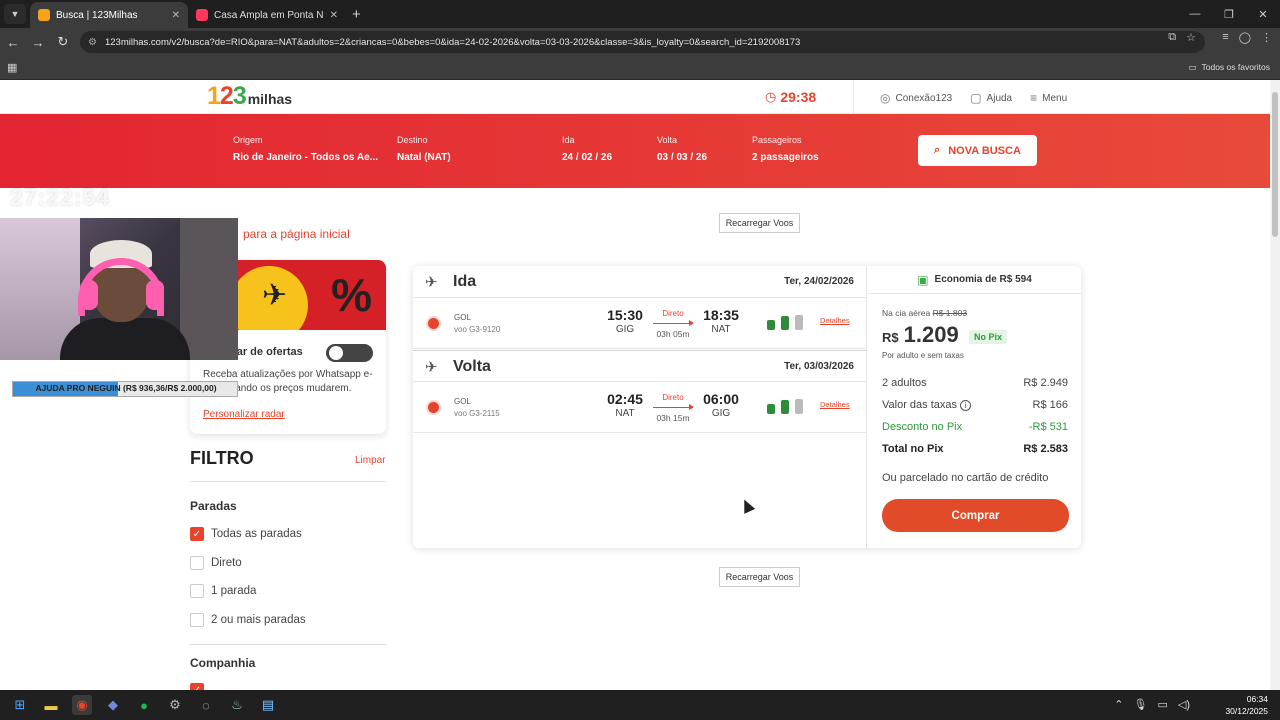  I want to click on return-date-field: Volta 03 / 03 / 26, so click(682, 149).